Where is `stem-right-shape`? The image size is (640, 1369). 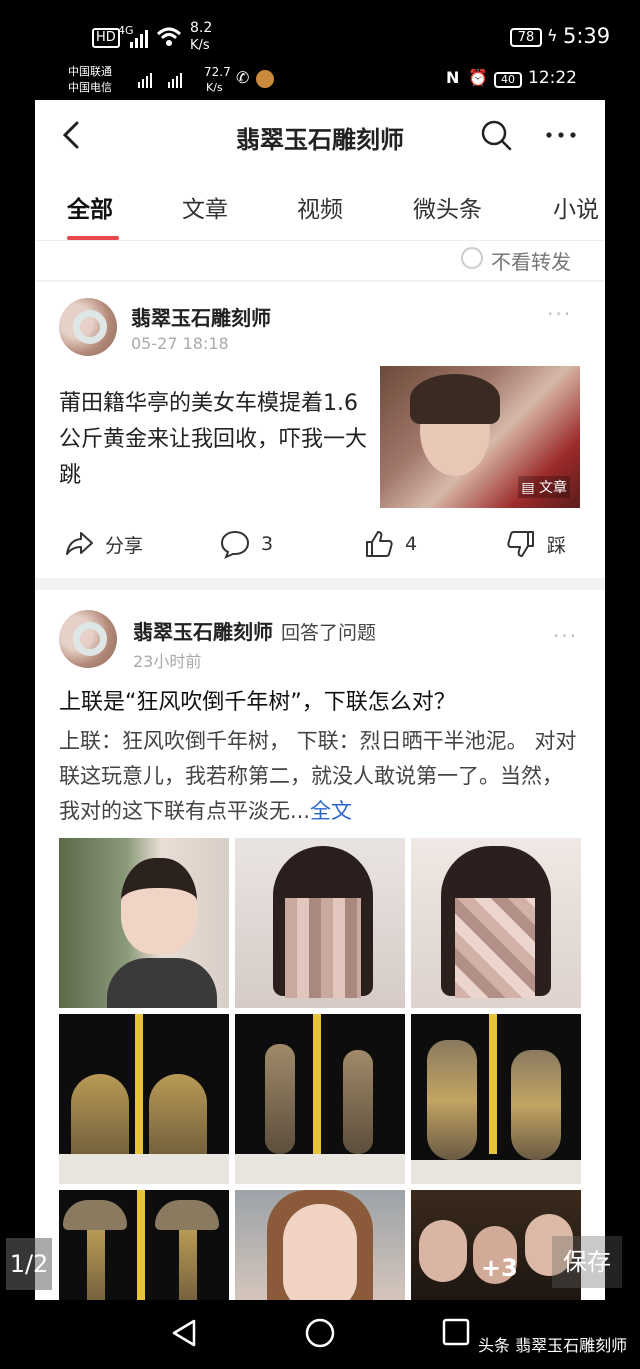
stem-right-shape is located at coordinates (188, 1265).